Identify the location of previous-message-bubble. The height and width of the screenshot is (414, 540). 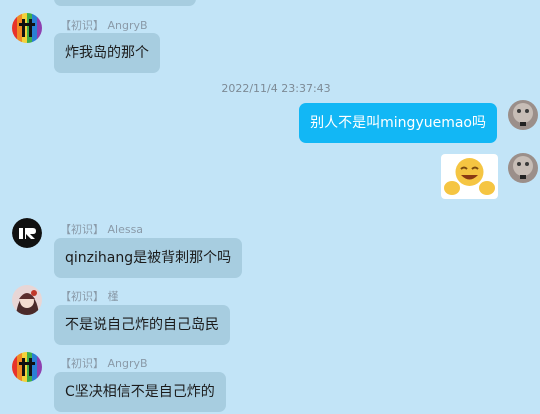
(125, 3).